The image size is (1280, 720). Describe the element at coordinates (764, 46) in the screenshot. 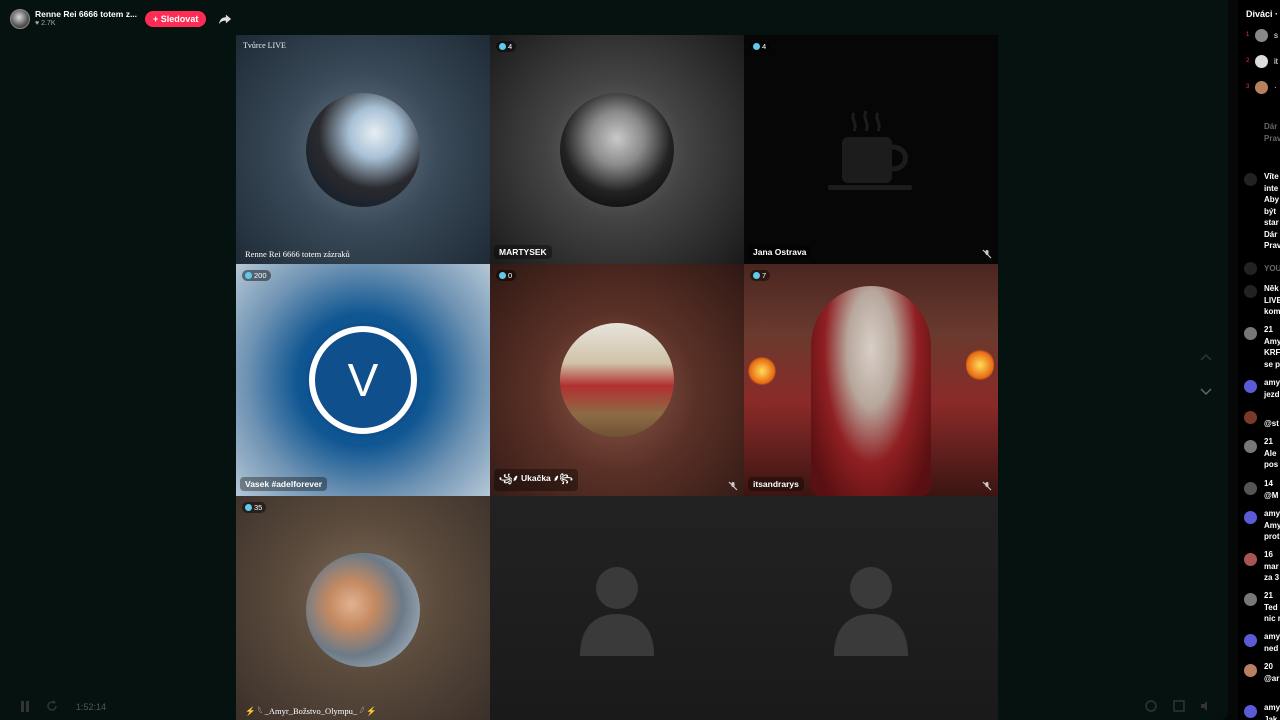

I see `viewer-count: 4` at that location.